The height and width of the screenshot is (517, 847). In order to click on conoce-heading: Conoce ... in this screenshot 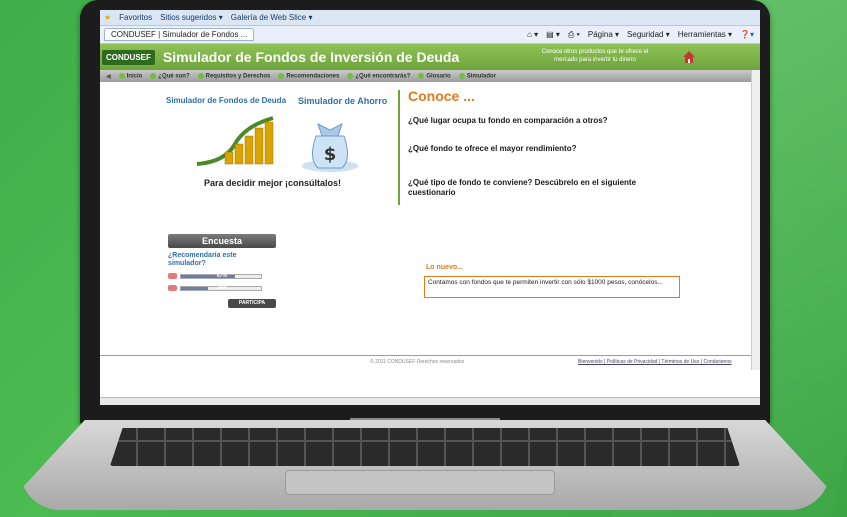, I will do `click(441, 96)`.